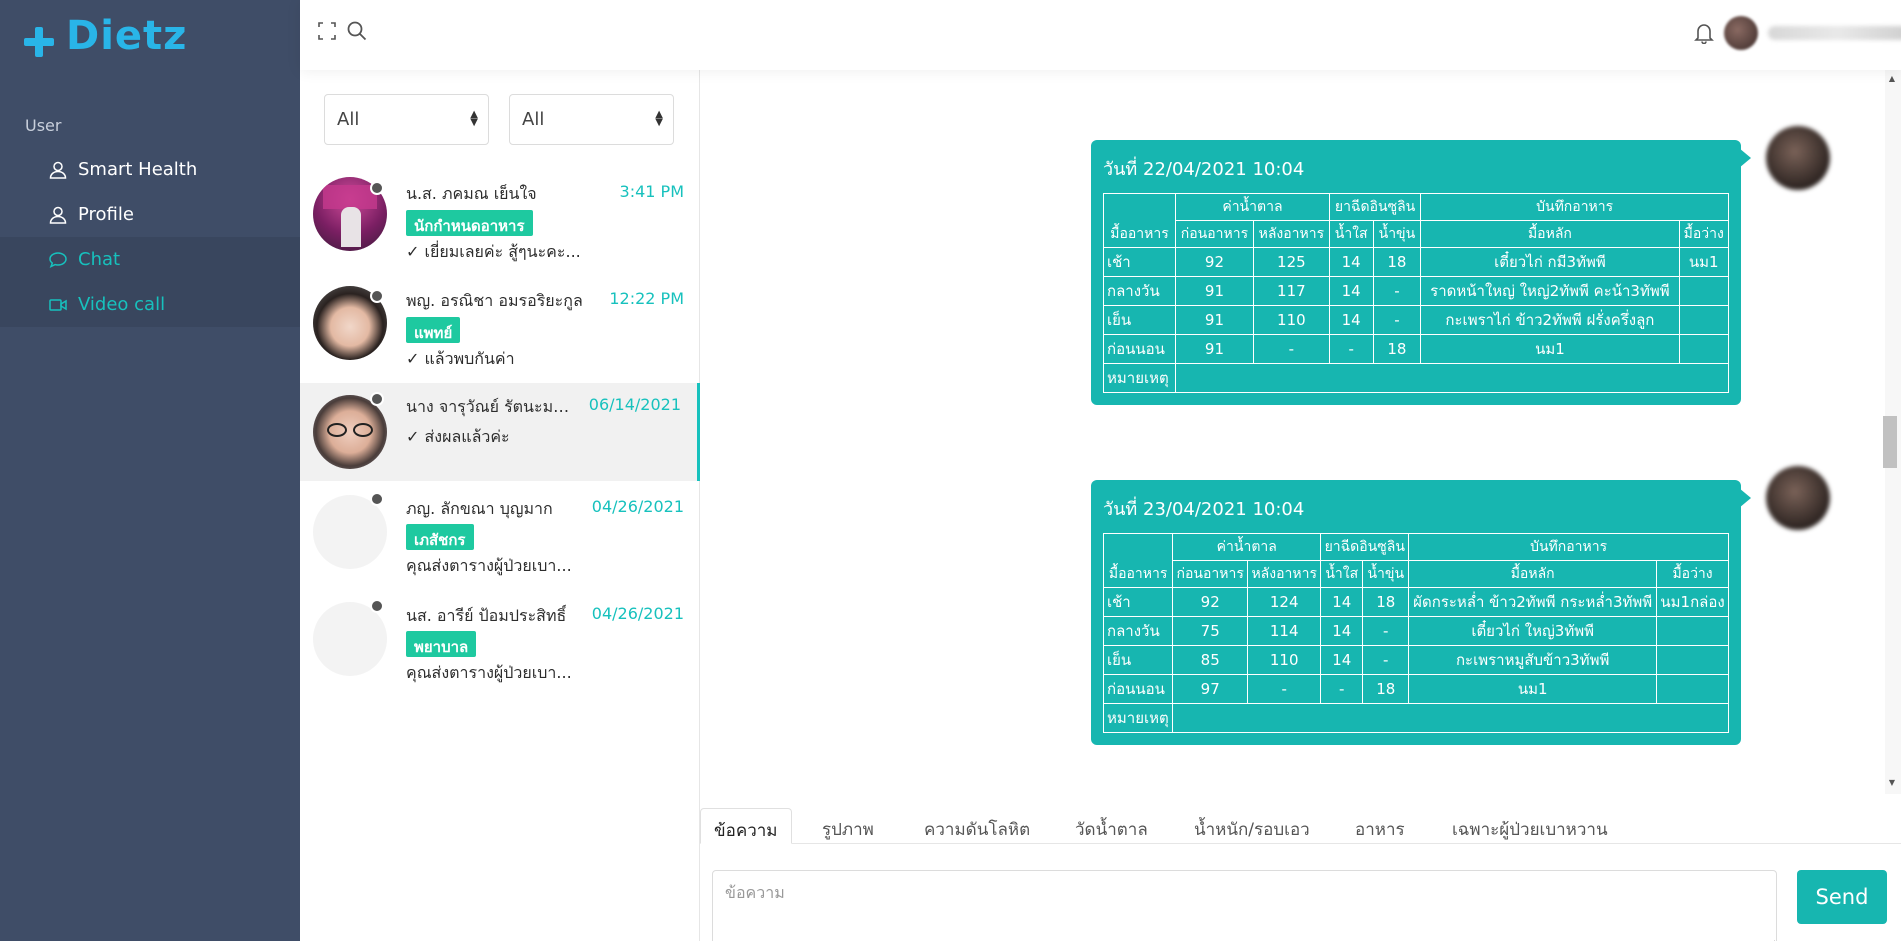 Image resolution: width=1901 pixels, height=941 pixels. I want to click on tab-blood-sugar: วัดน้ำตาล, so click(1111, 826).